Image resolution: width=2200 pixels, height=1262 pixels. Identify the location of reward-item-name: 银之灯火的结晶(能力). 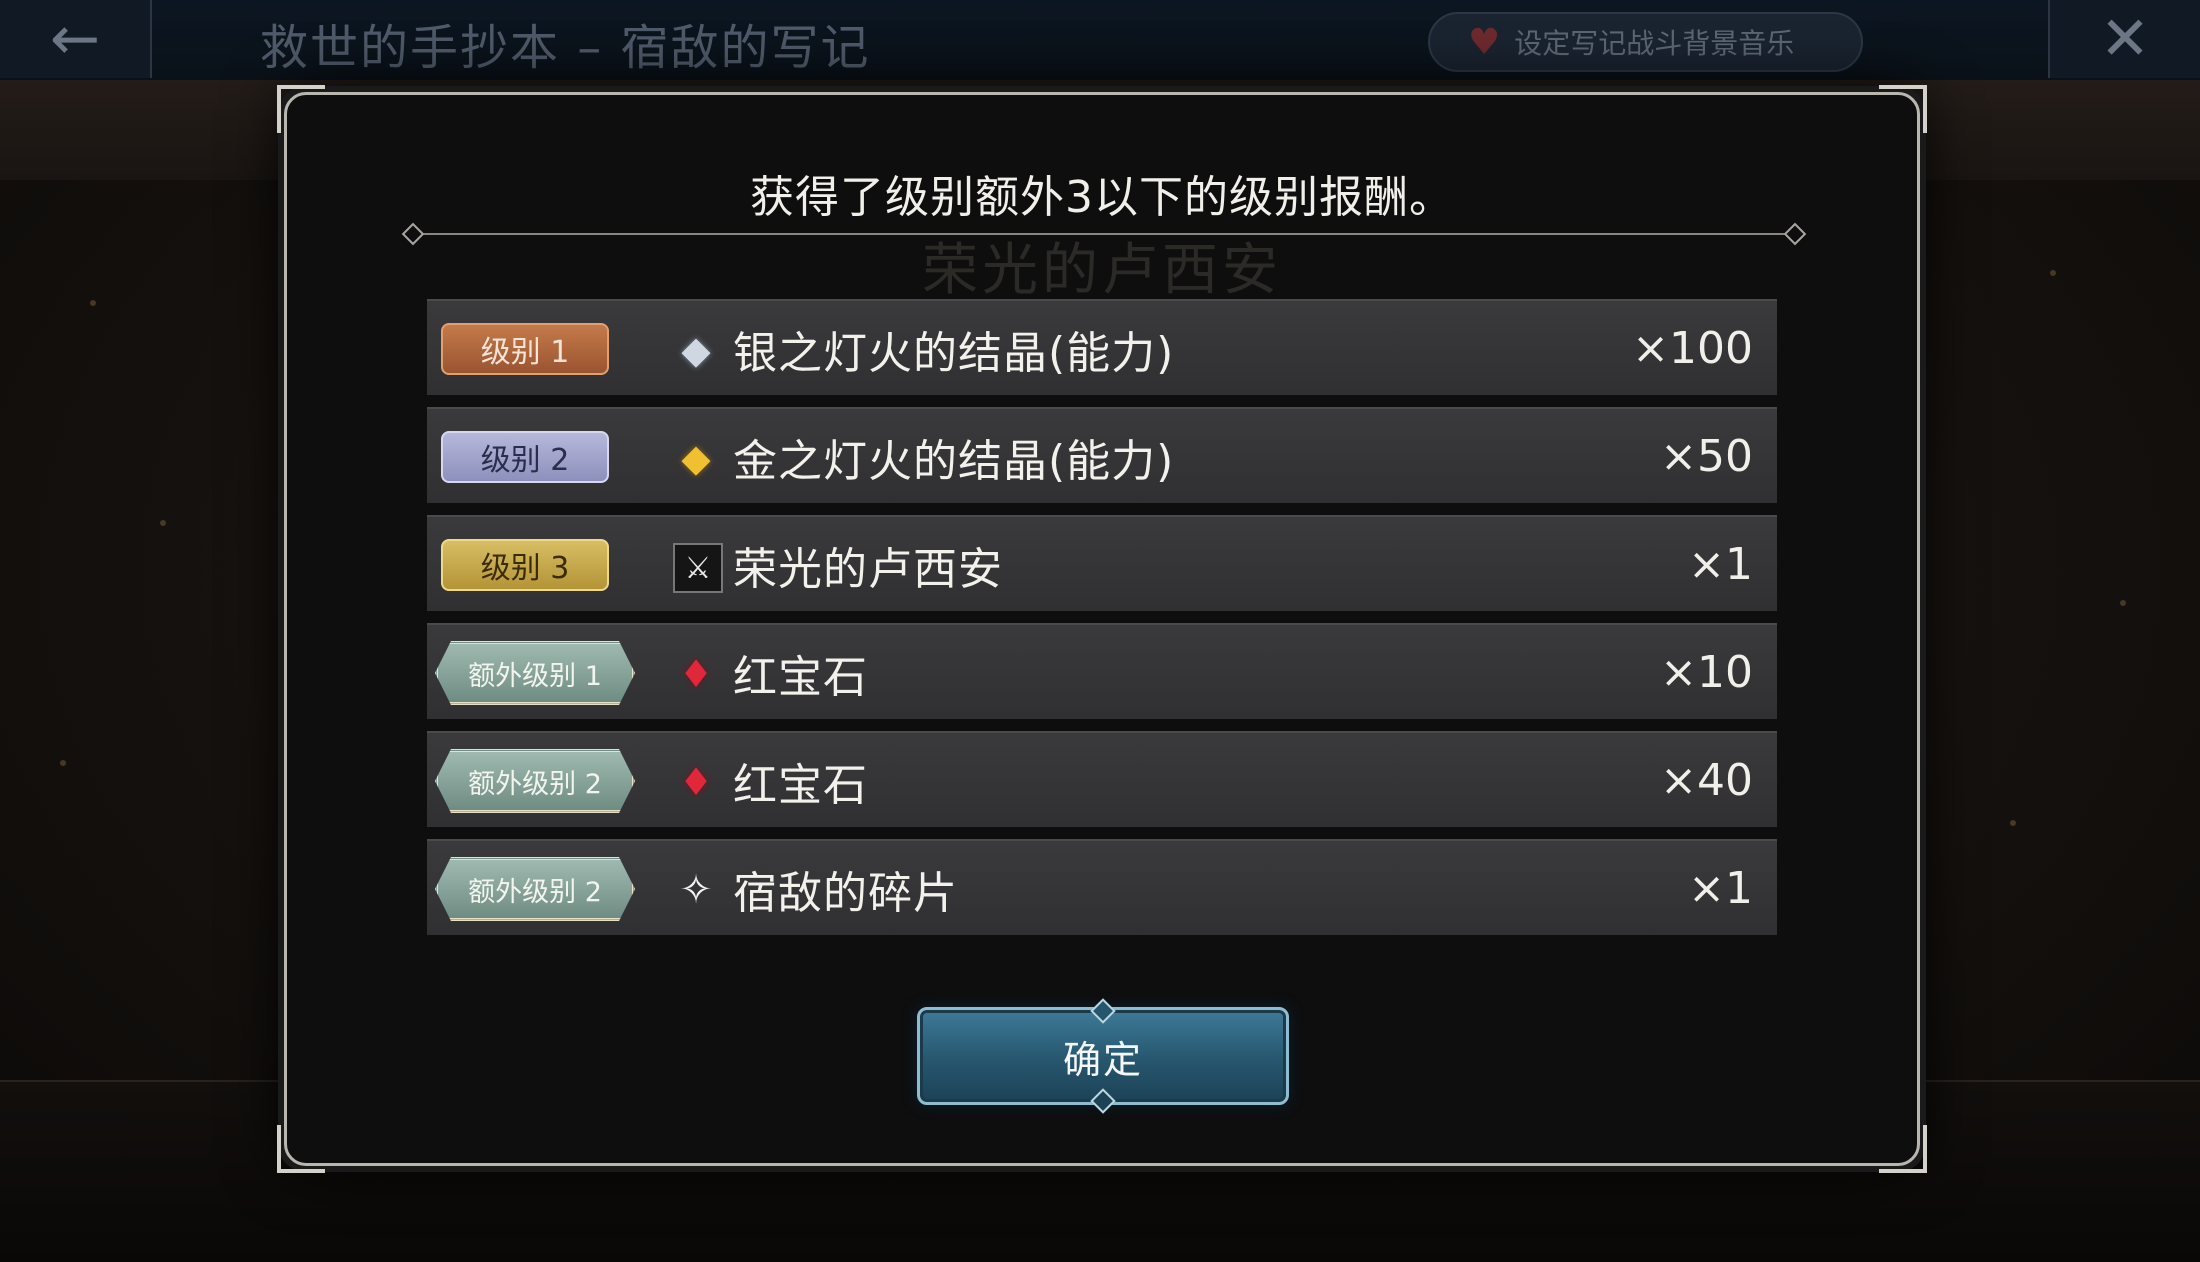
(954, 353).